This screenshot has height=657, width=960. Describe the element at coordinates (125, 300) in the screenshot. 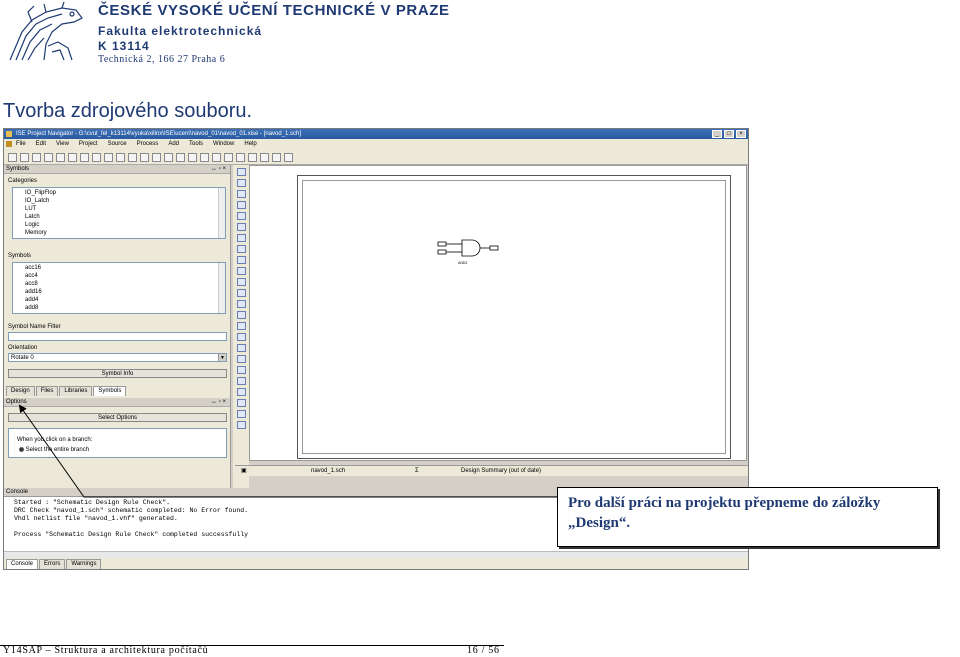

I see `symbol-item: add4` at that location.